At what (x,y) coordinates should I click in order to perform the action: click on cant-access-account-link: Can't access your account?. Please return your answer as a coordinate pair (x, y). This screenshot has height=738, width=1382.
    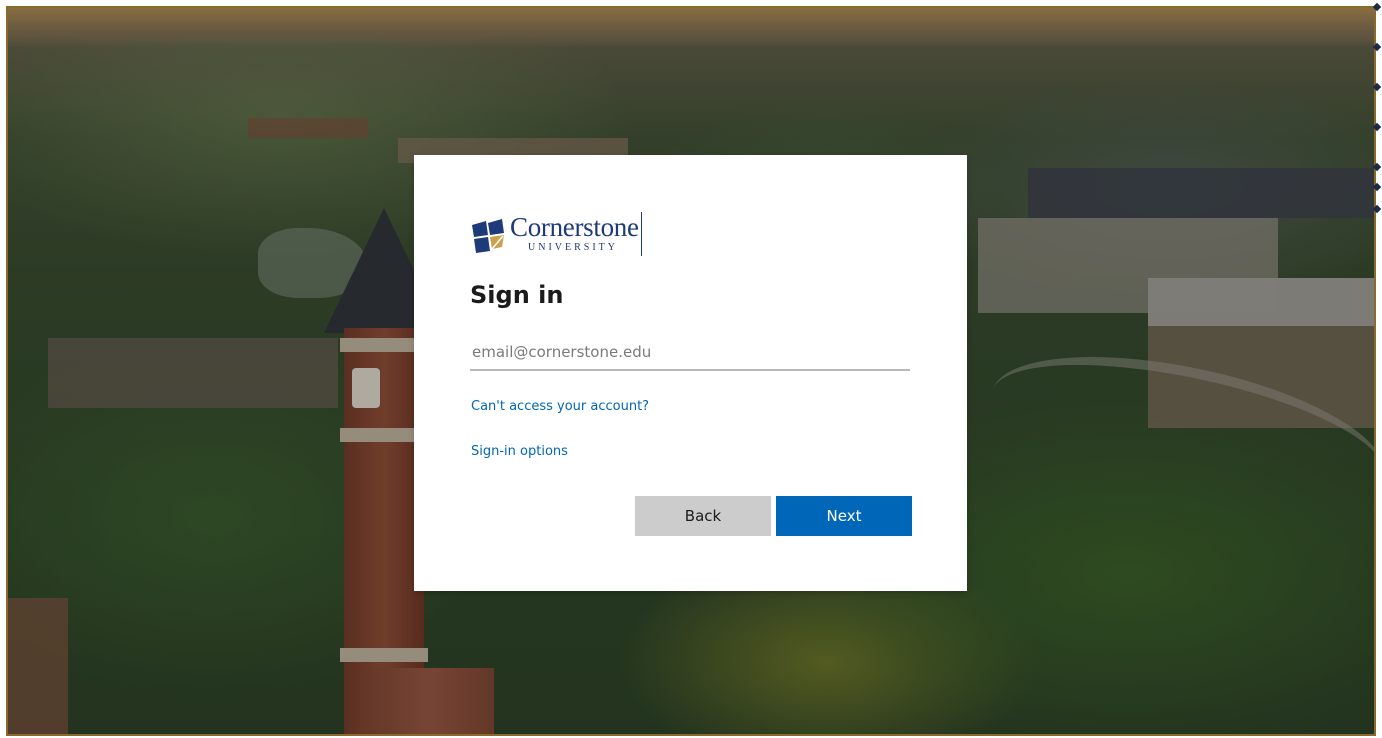
    Looking at the image, I should click on (560, 406).